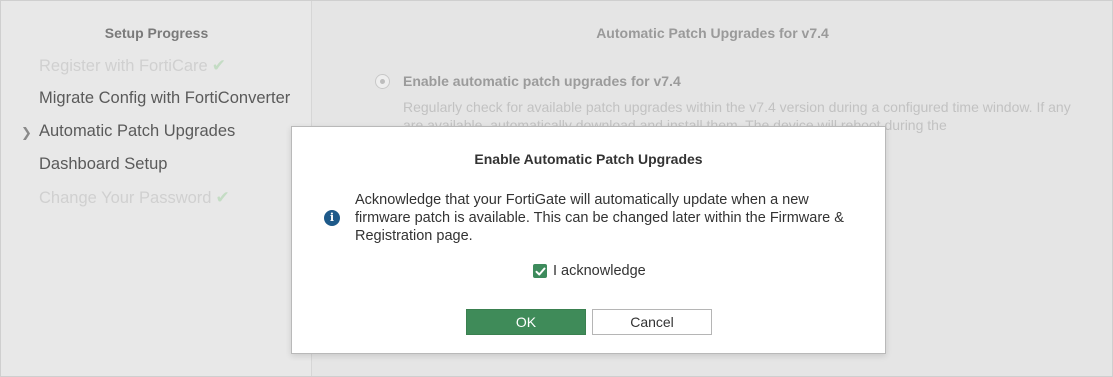 The height and width of the screenshot is (377, 1113). Describe the element at coordinates (588, 159) in the screenshot. I see `dialog-title: Enable Automatic Patch Upgrades` at that location.